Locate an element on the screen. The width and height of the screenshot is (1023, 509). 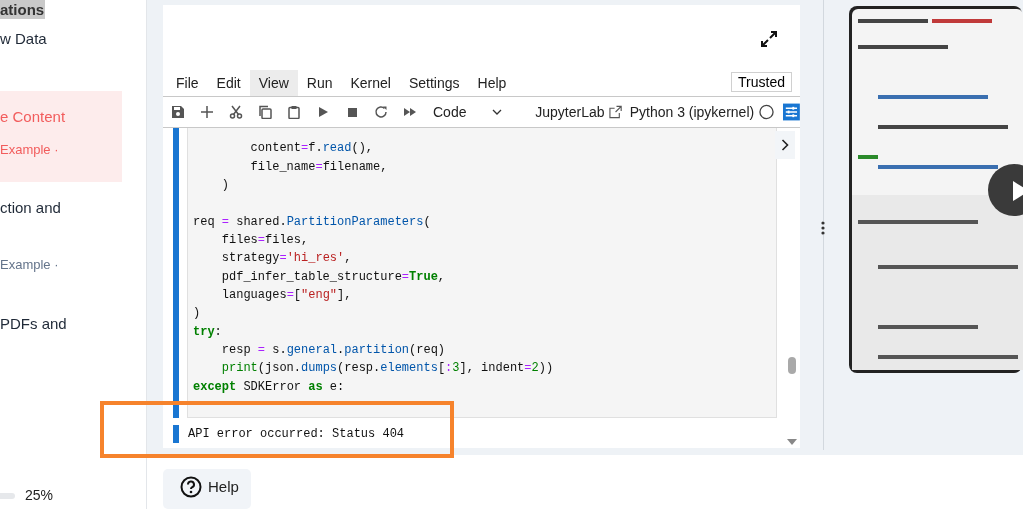
save-icon is located at coordinates (178, 112).